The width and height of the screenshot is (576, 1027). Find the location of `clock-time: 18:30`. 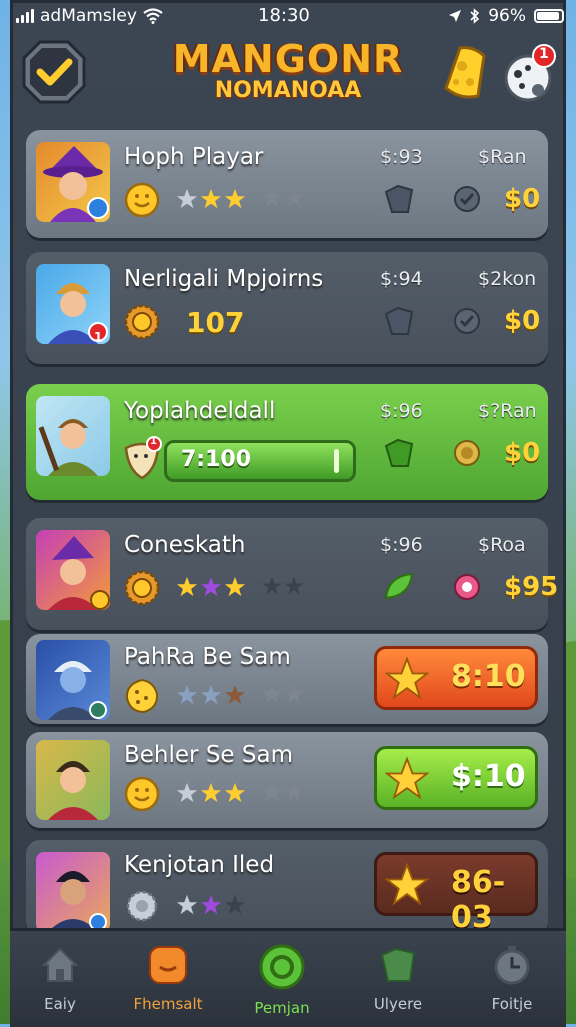

clock-time: 18:30 is located at coordinates (284, 15).